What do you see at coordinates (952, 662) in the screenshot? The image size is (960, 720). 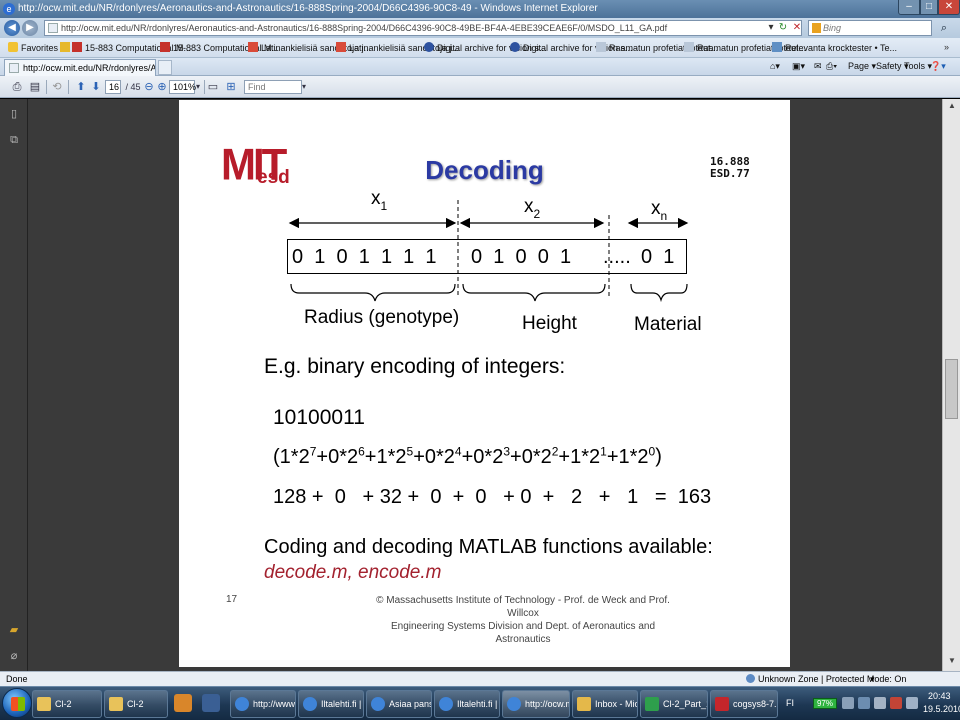 I see `scroll-down-arrow-icon: ▼` at bounding box center [952, 662].